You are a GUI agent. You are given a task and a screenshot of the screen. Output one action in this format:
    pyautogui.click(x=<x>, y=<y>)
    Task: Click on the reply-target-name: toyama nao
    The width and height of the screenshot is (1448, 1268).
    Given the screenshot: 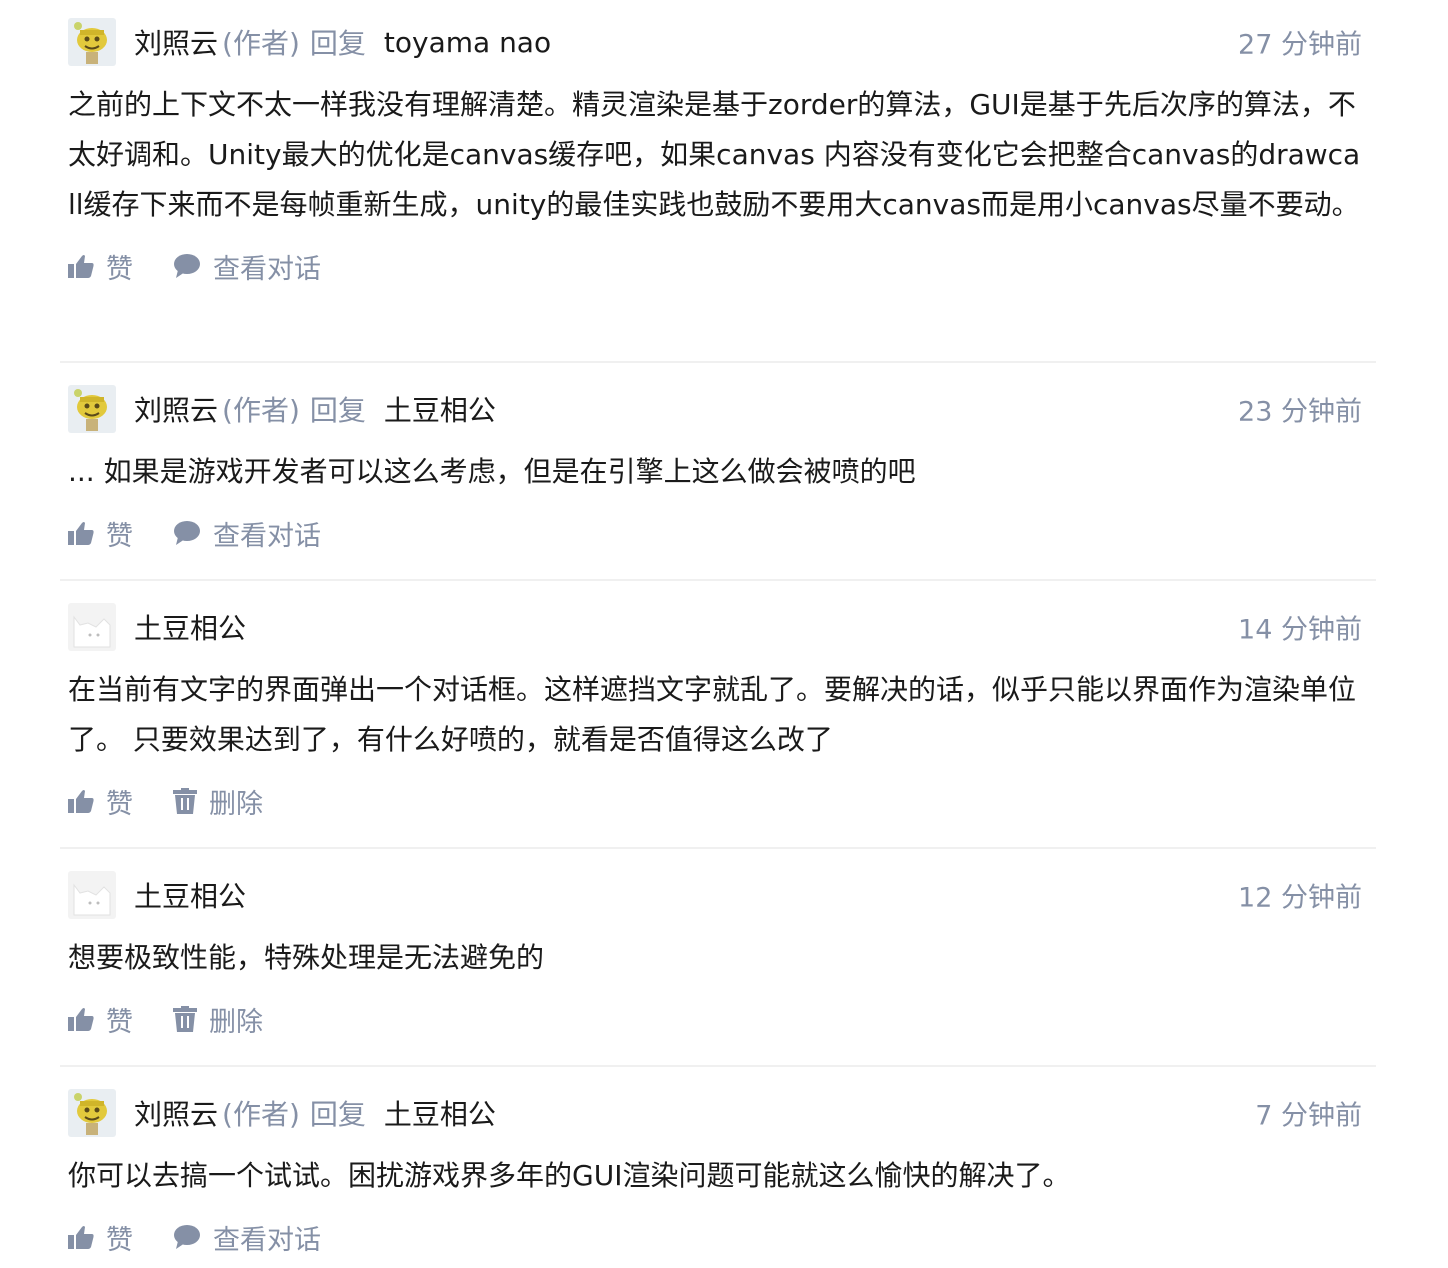 What is the action you would take?
    pyautogui.click(x=467, y=42)
    